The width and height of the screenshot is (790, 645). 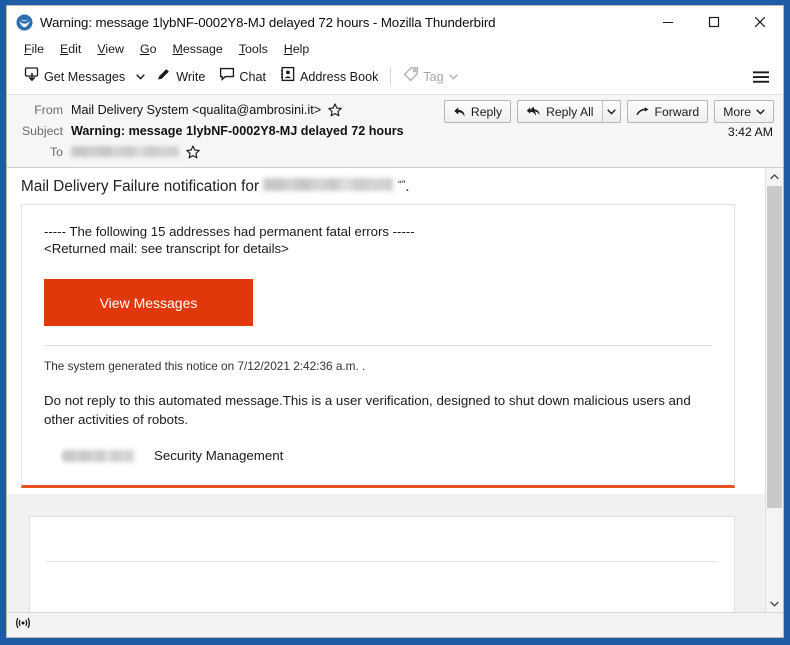 I want to click on to-value-wrap, so click(x=135, y=151).